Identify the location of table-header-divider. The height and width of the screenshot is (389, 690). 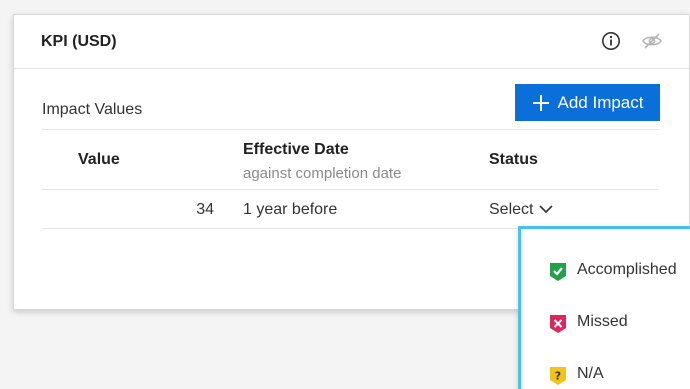
(350, 189).